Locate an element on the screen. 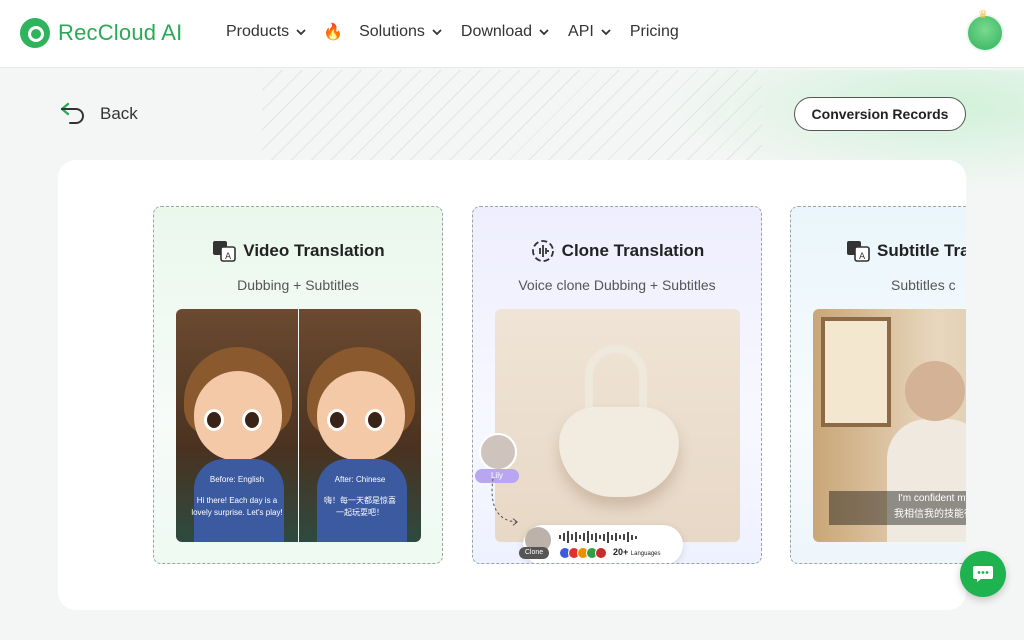 The width and height of the screenshot is (1024, 640). nav-solutions-label: Solutions is located at coordinates (392, 31).